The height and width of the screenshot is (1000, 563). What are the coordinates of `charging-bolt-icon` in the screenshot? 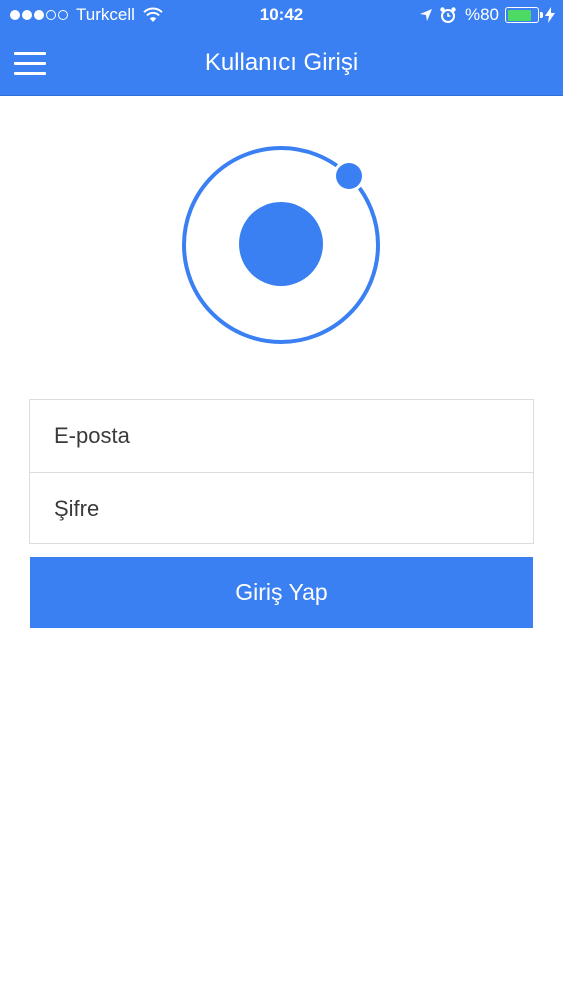 It's located at (550, 15).